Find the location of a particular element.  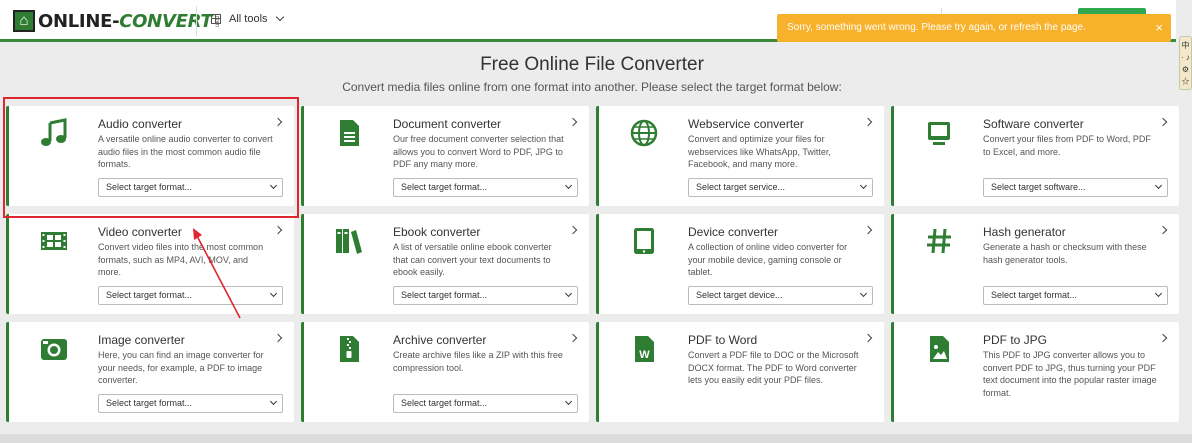

card-title: Video converter is located at coordinates (140, 232).